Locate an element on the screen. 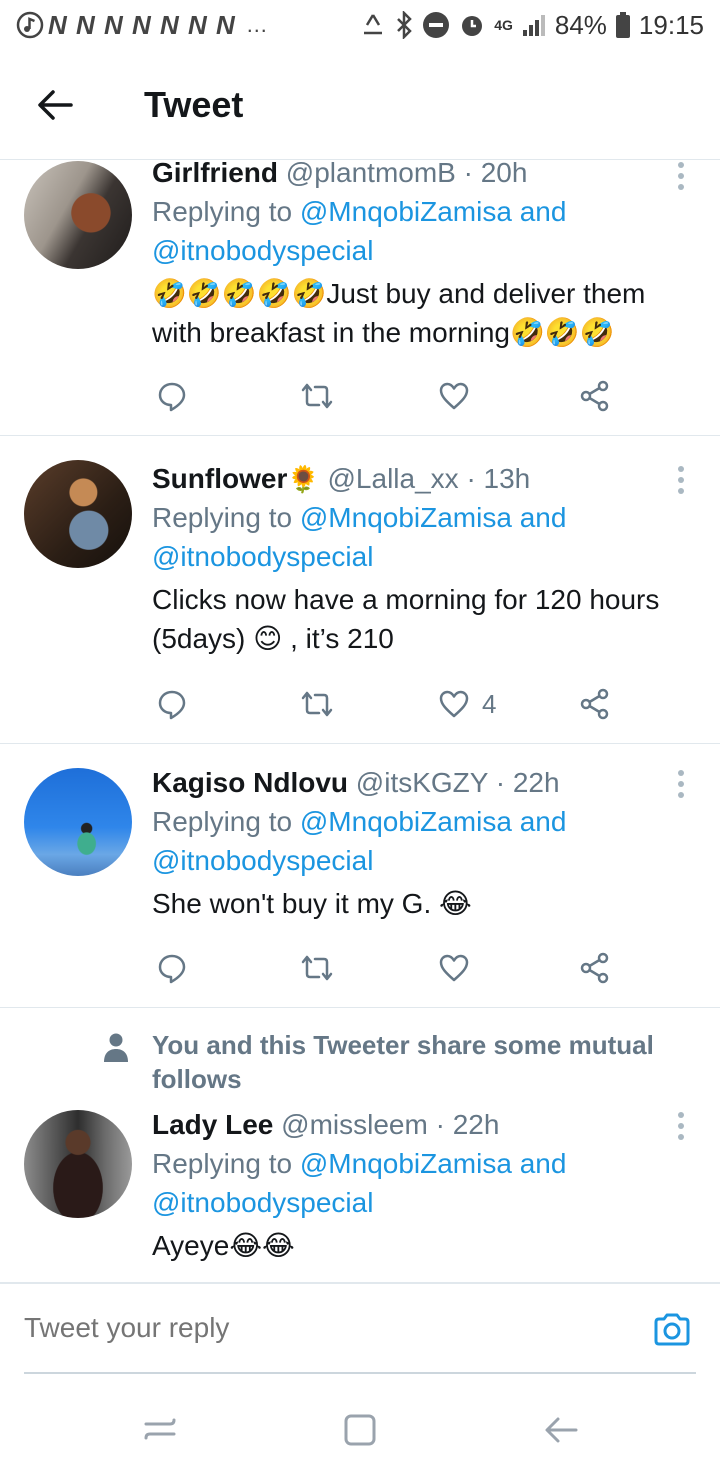 This screenshot has height=1480, width=720. author-name: Kagiso Ndlovu is located at coordinates (250, 782).